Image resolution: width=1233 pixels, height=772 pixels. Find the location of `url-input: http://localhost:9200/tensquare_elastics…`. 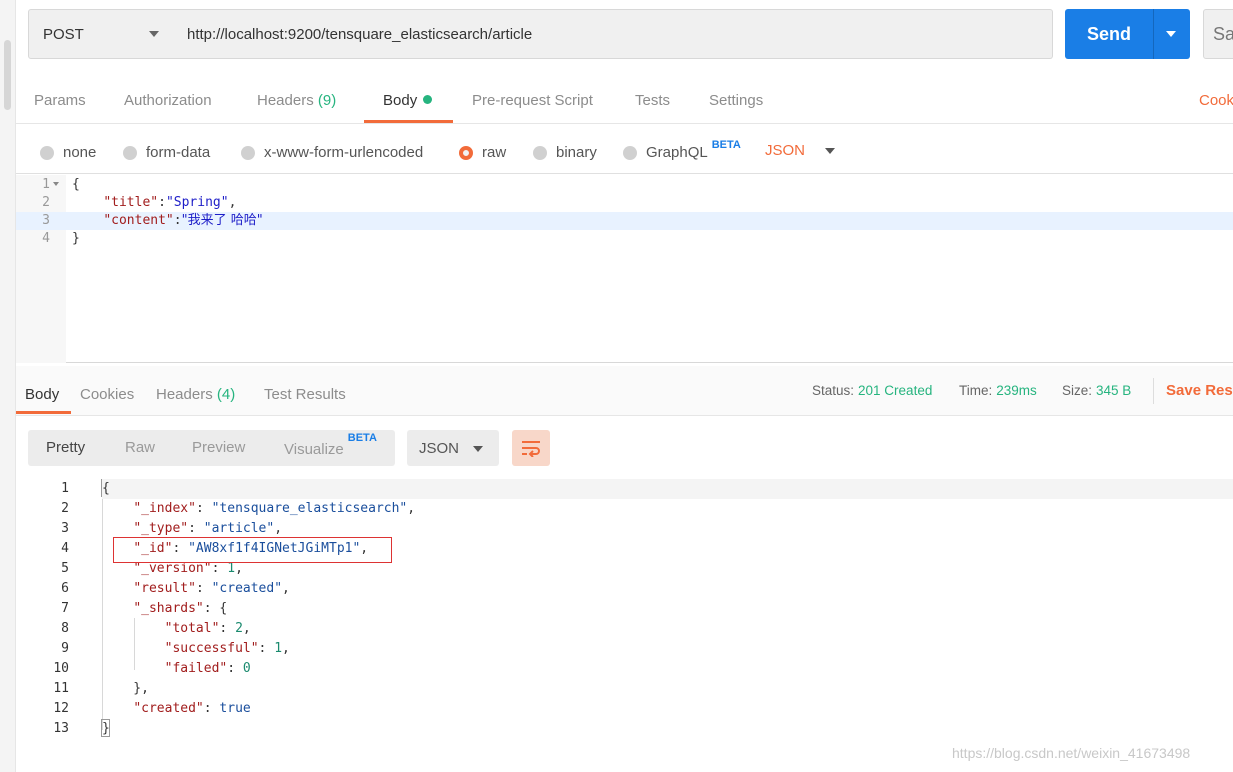

url-input: http://localhost:9200/tensquare_elastics… is located at coordinates (613, 34).